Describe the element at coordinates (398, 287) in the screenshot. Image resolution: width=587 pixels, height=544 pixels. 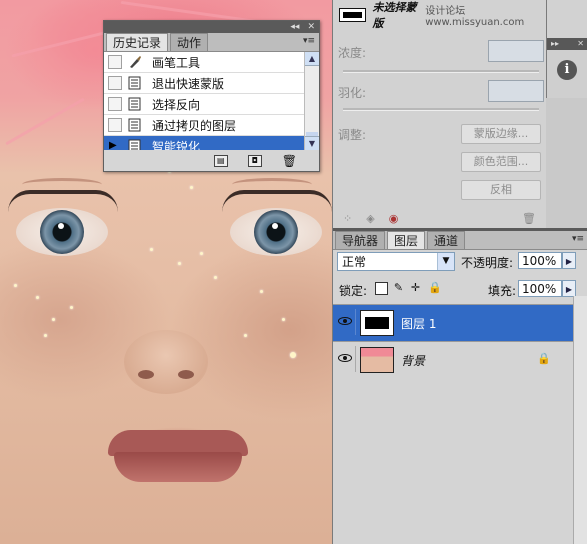
I see `lock-image-pixels-icon: ✎` at that location.